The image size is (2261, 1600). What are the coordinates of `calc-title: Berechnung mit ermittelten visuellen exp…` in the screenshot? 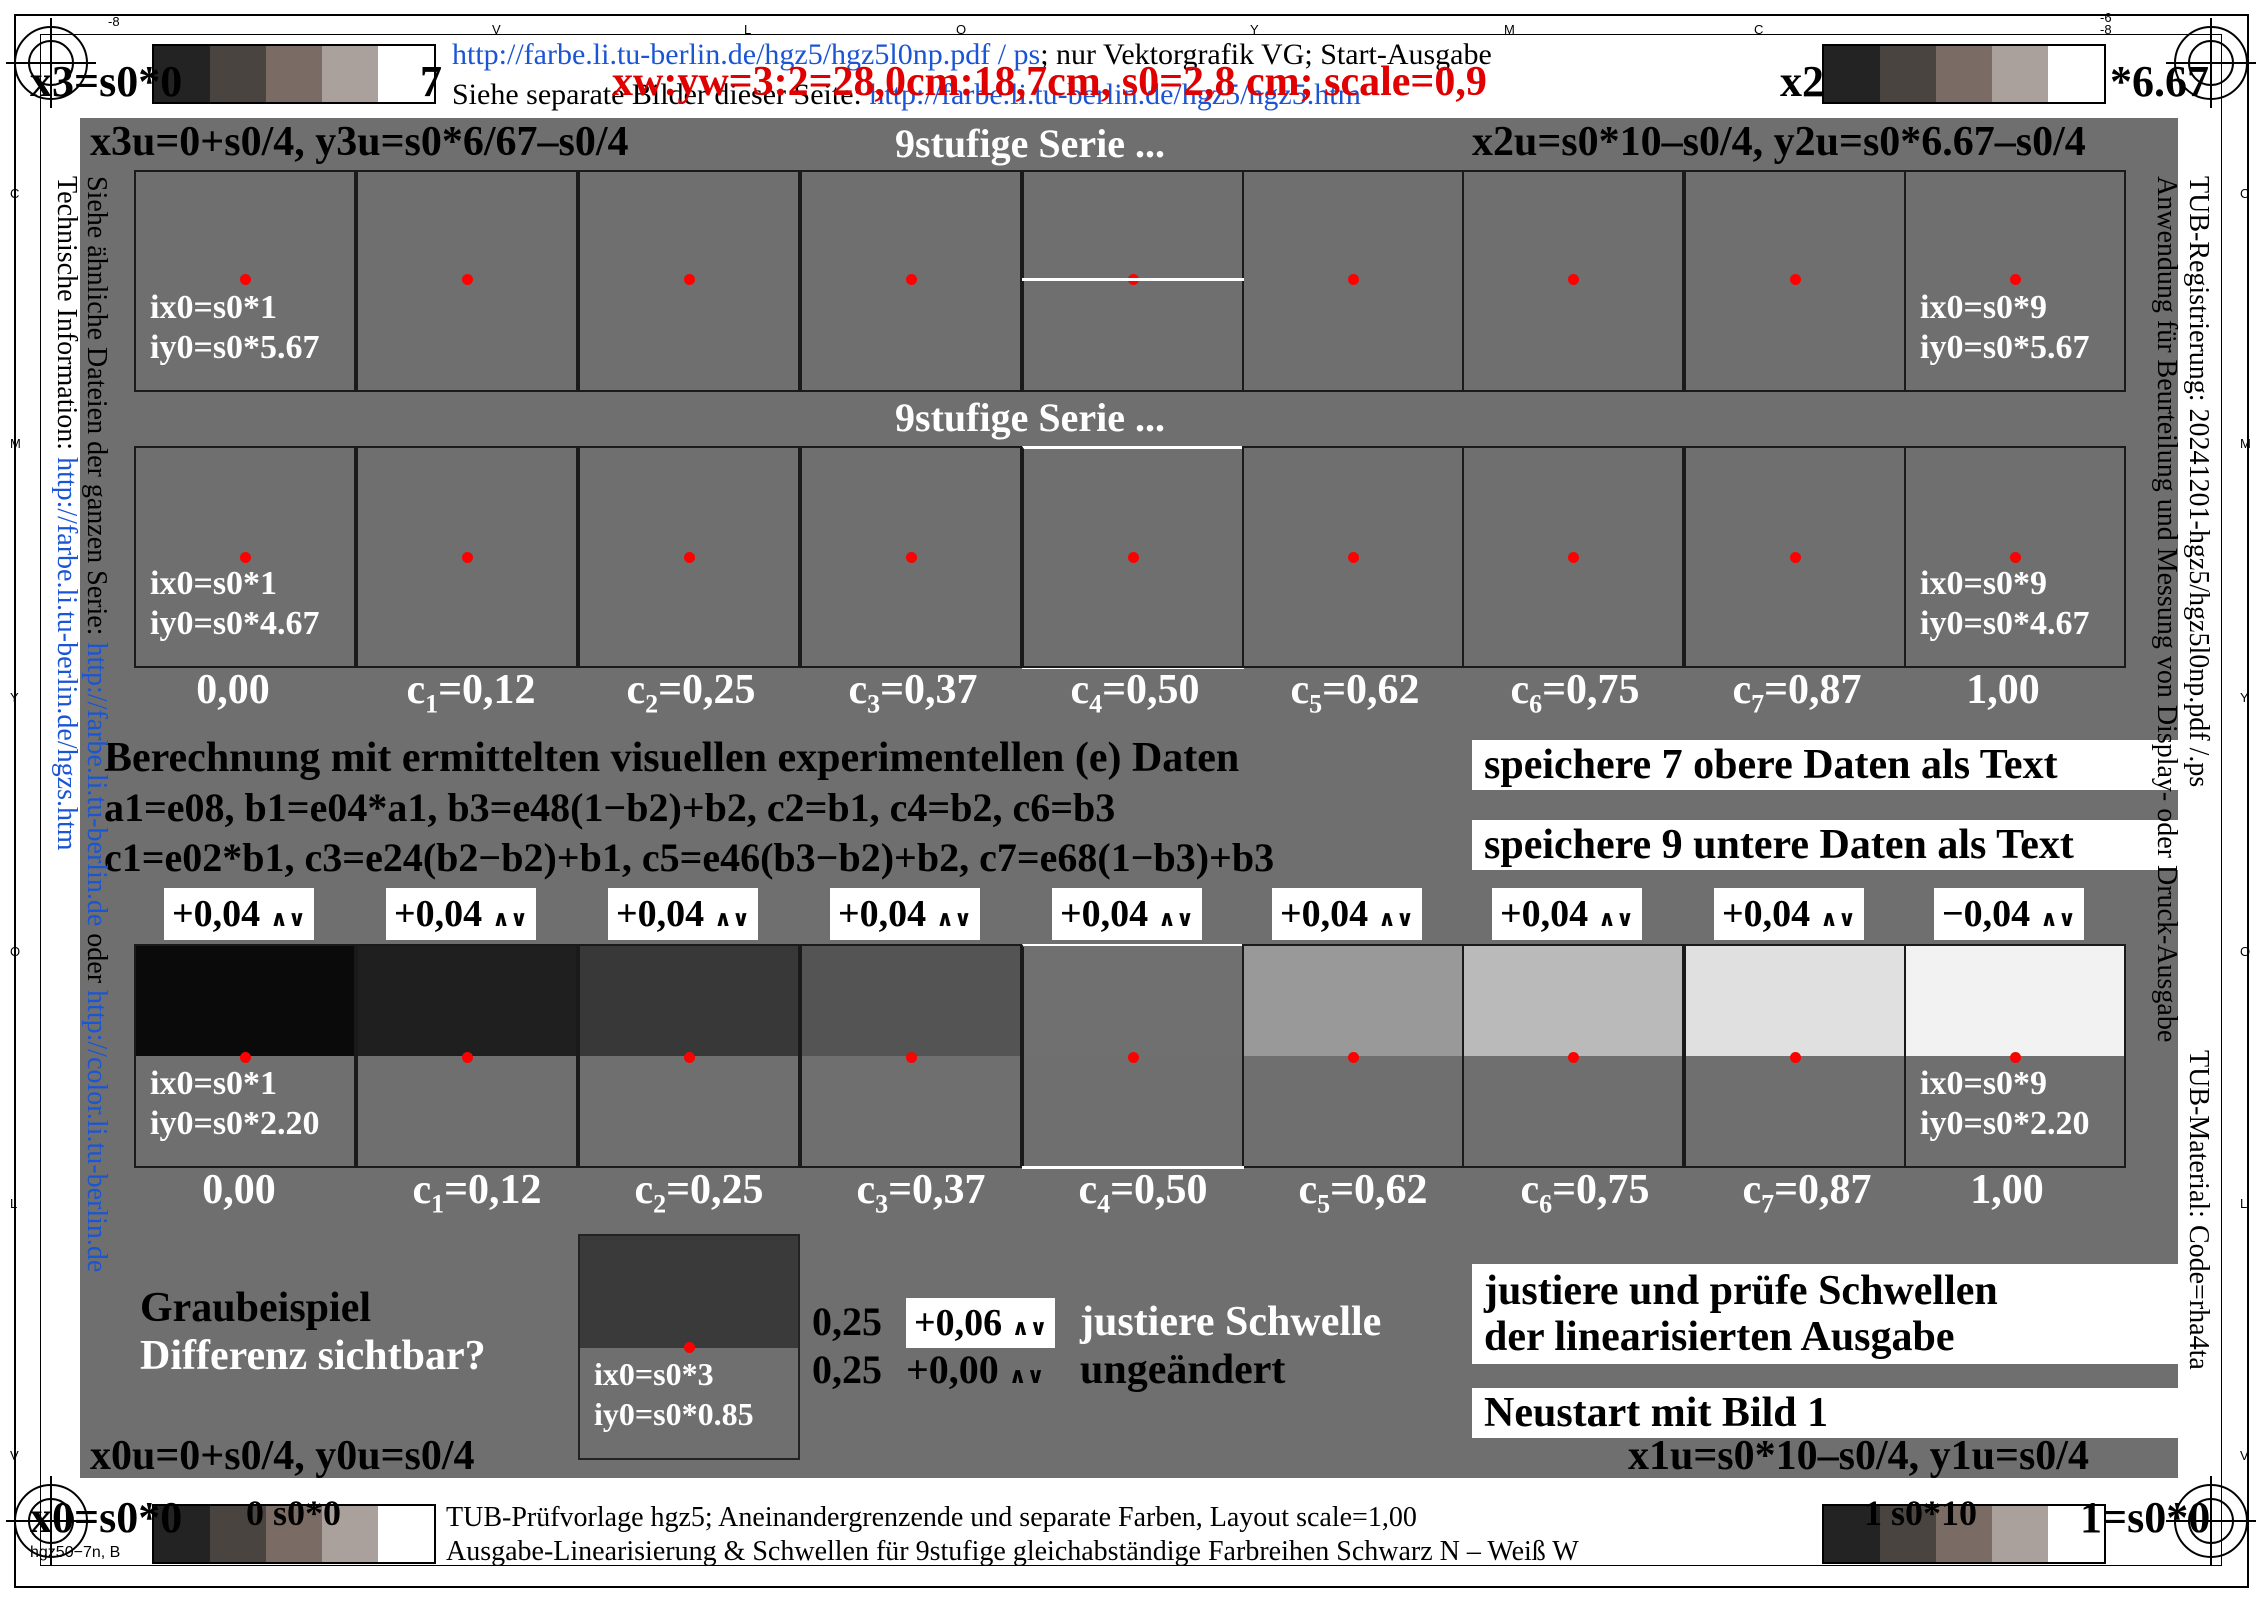 It's located at (672, 758).